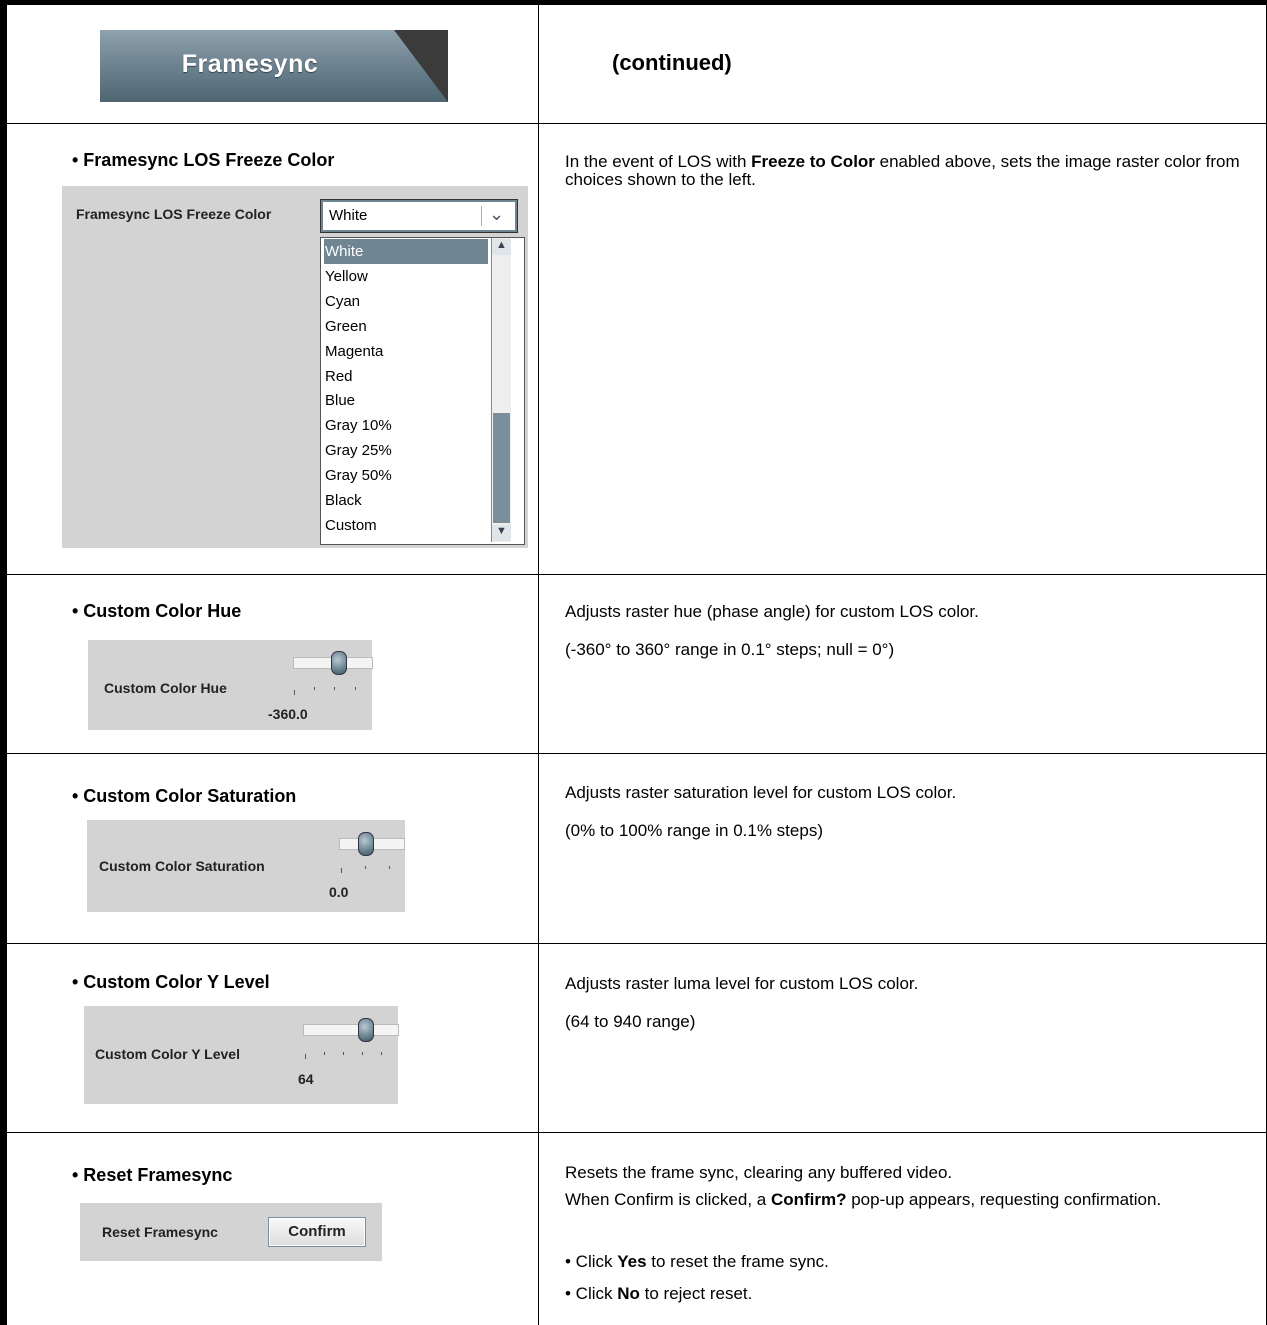 This screenshot has width=1267, height=1325. What do you see at coordinates (353, 351) in the screenshot?
I see `list-item: Magenta` at bounding box center [353, 351].